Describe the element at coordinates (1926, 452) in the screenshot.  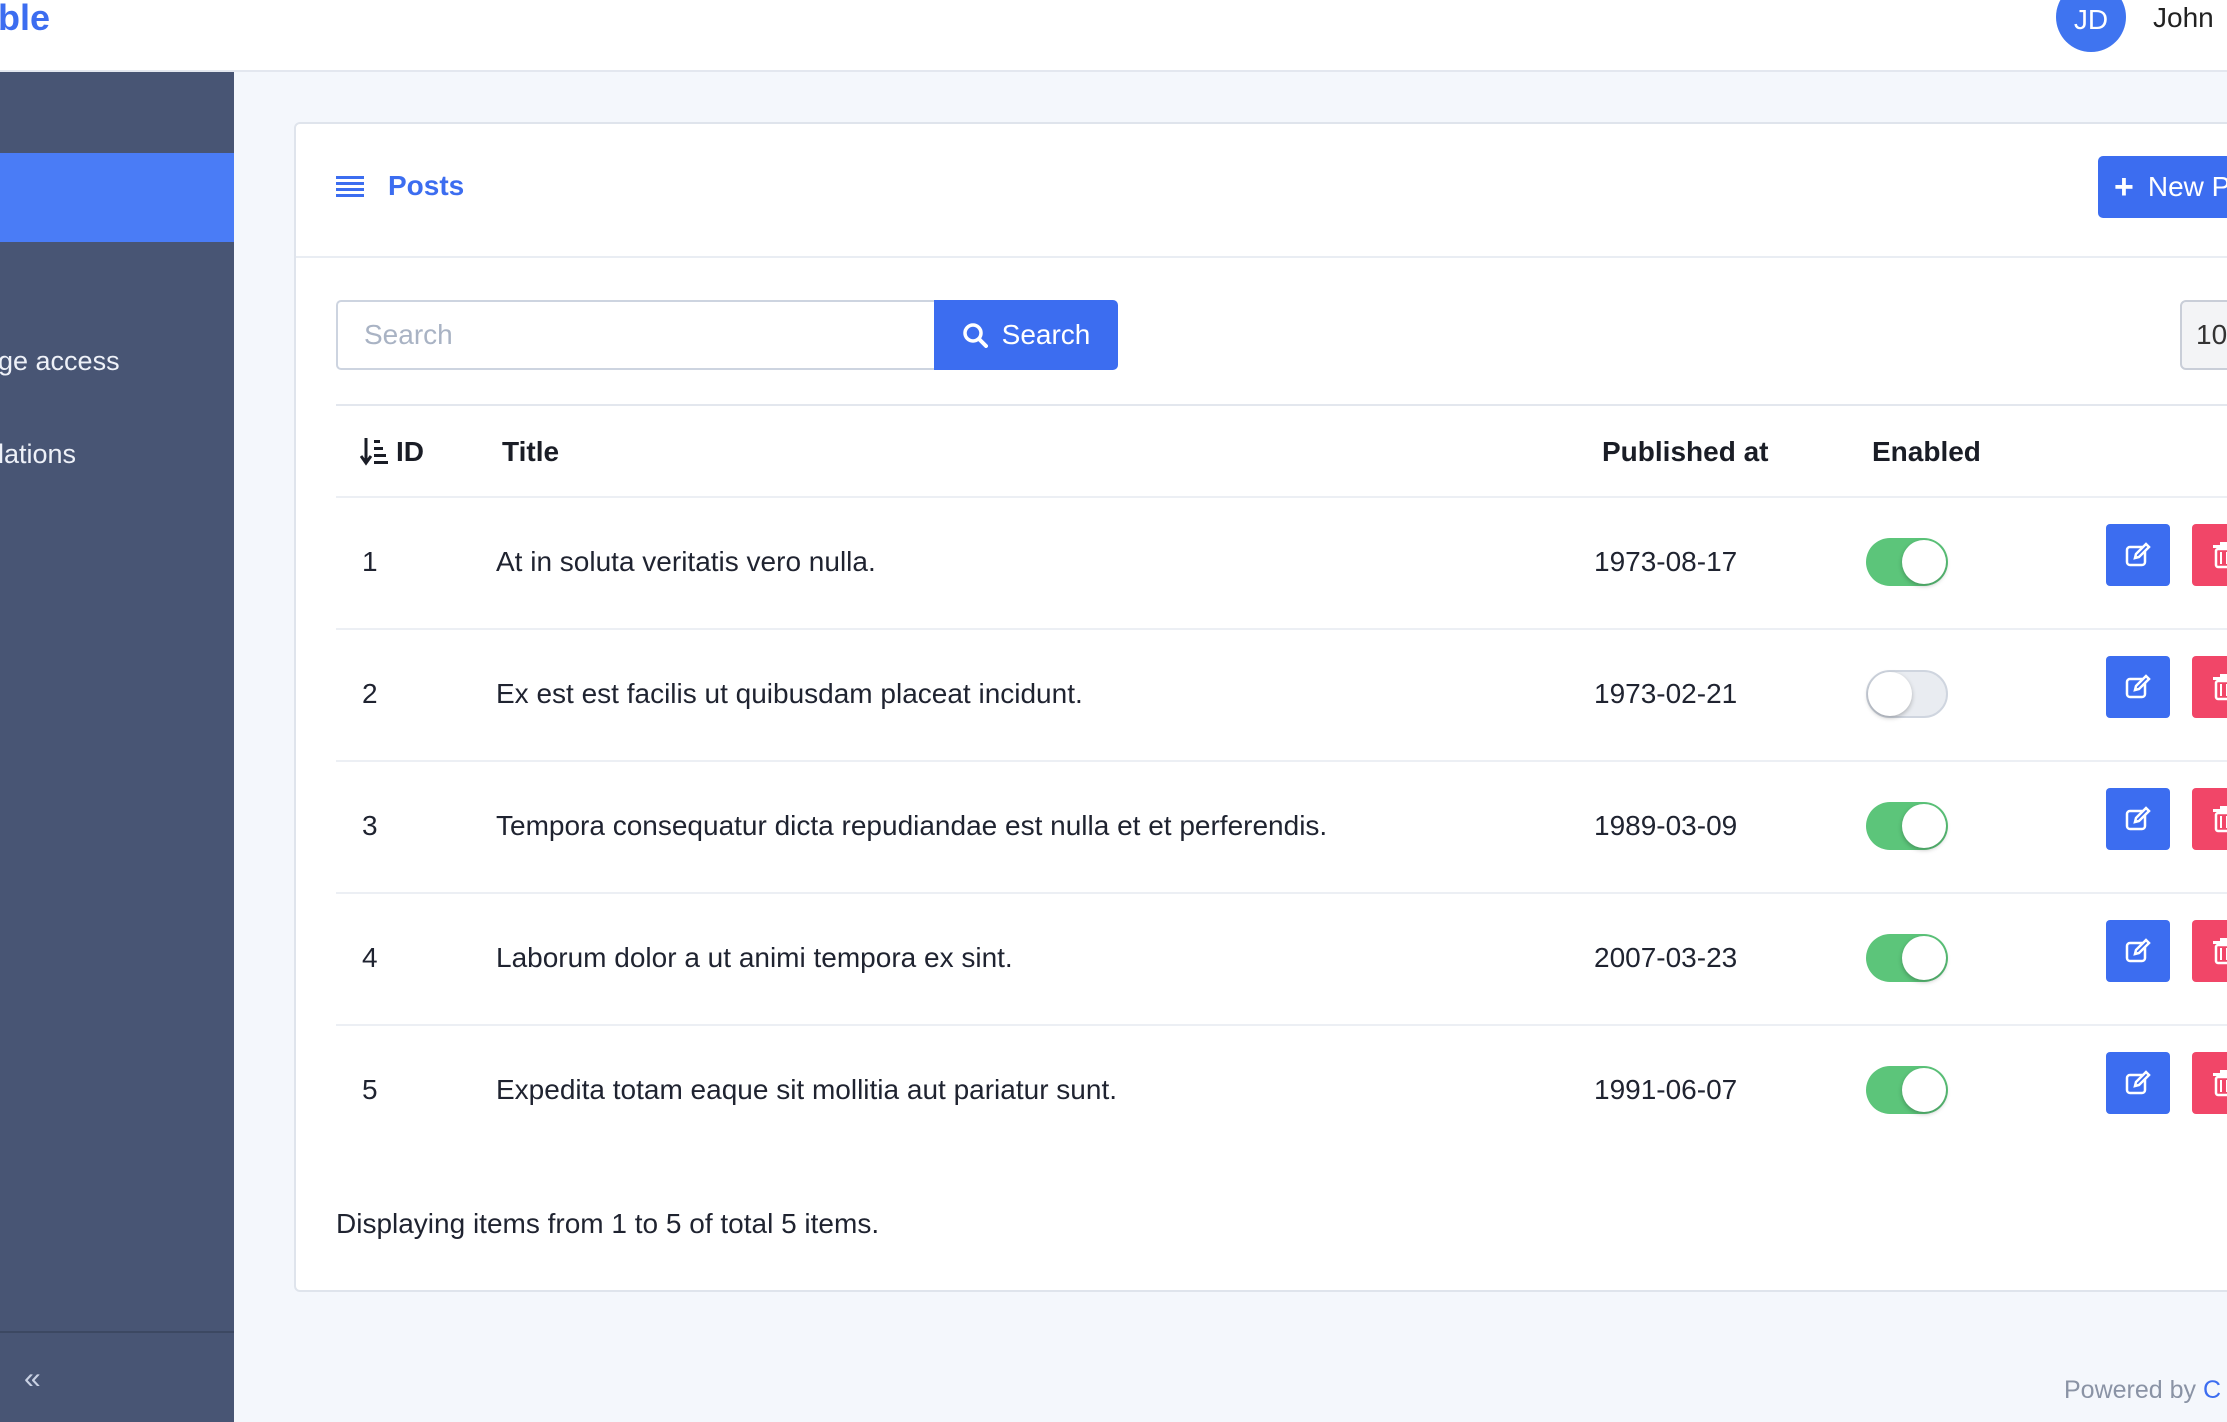
I see `column-header-enabled: Enabled` at that location.